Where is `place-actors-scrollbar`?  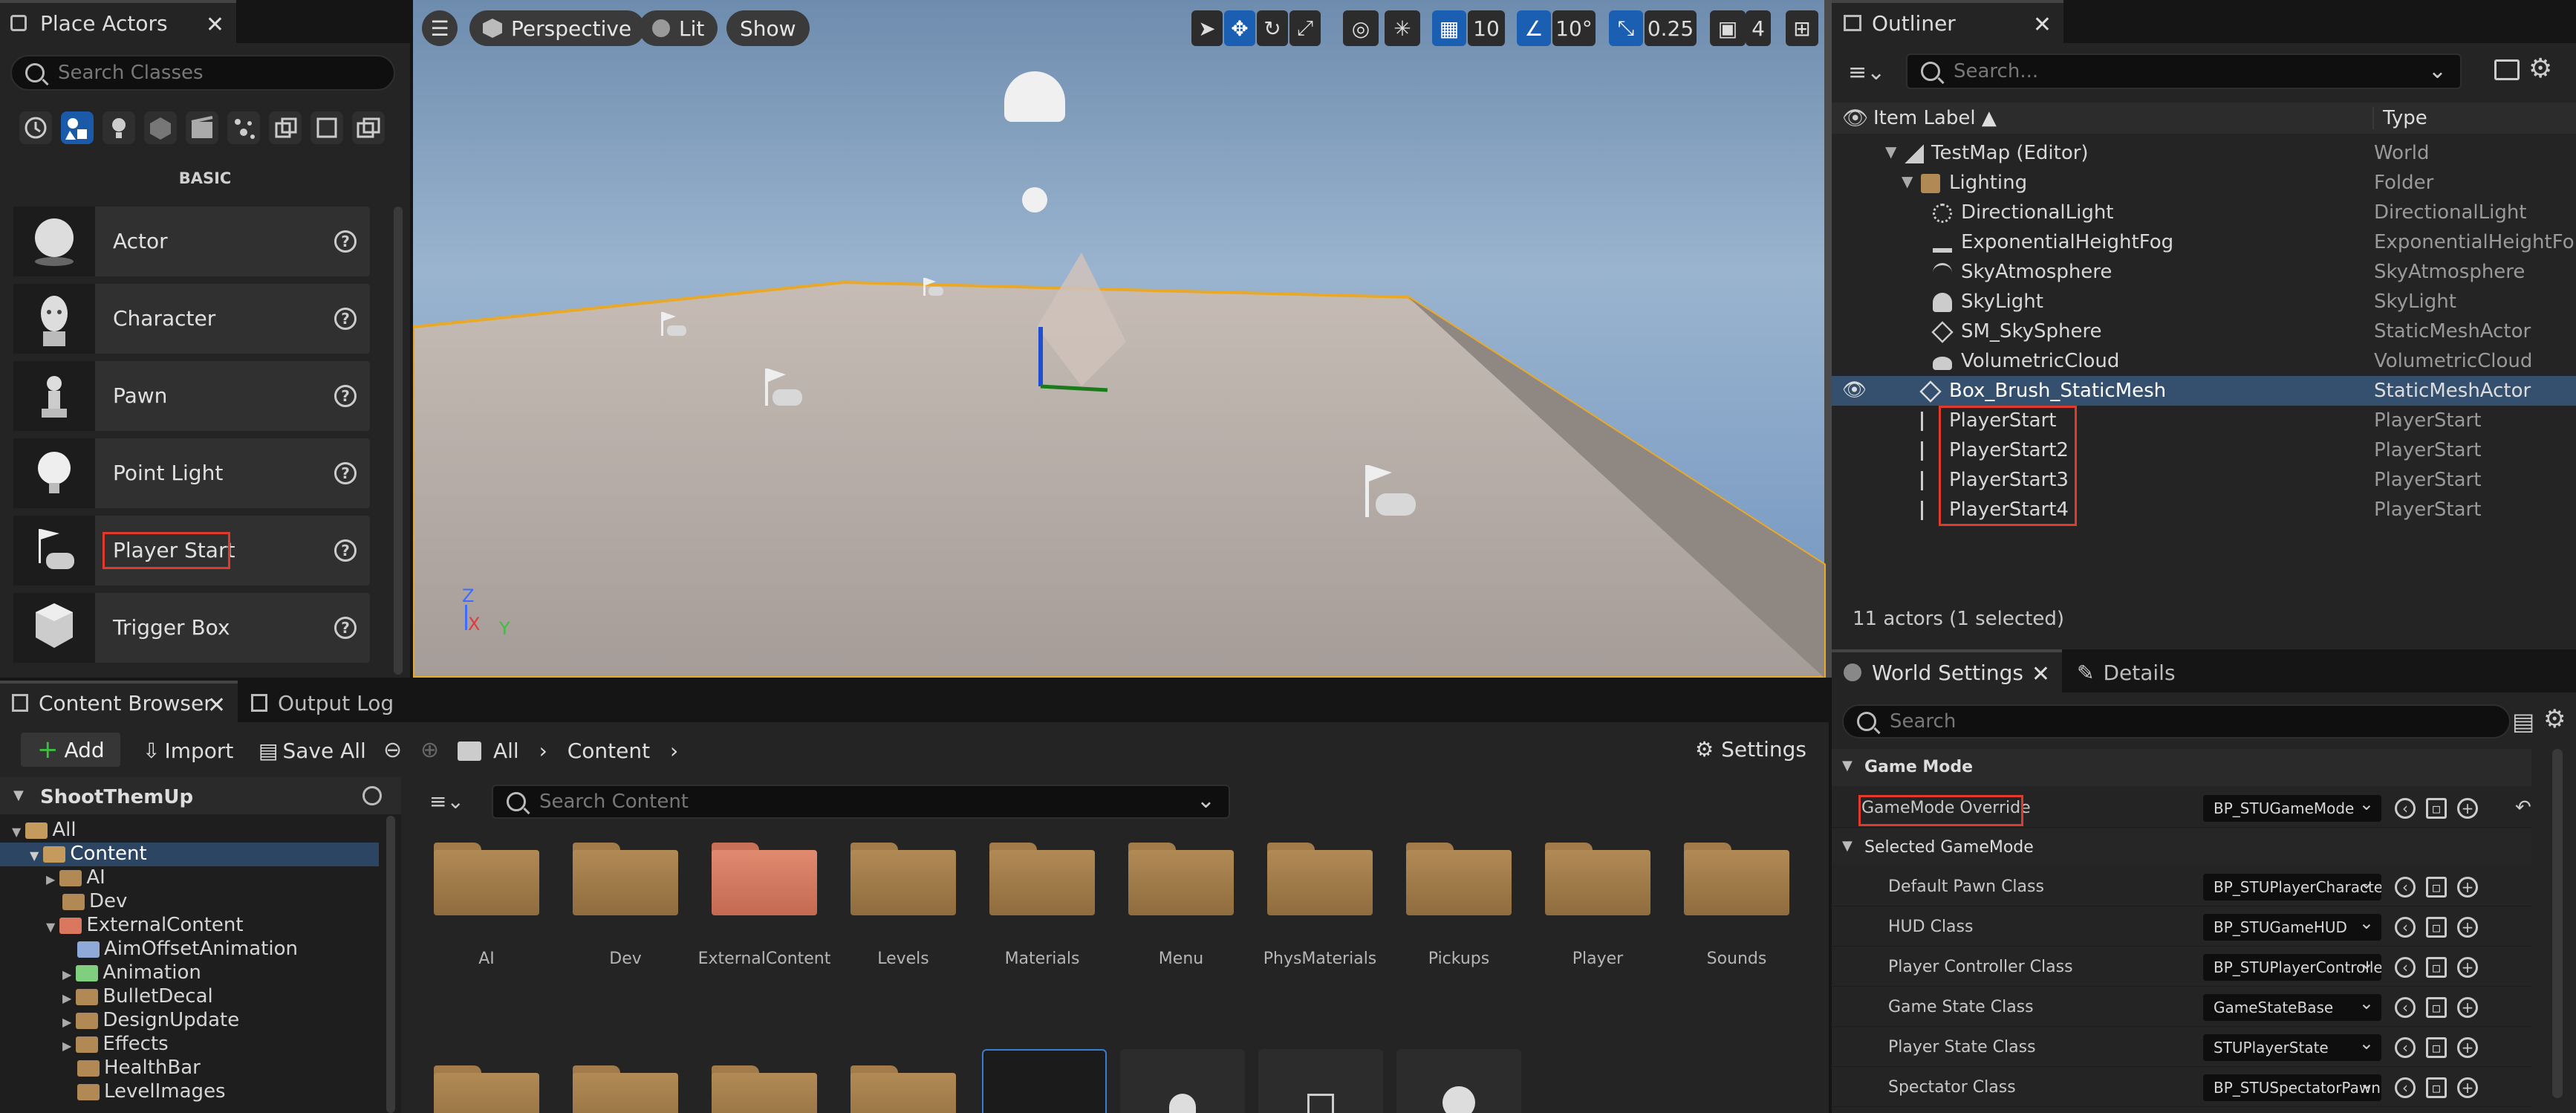 place-actors-scrollbar is located at coordinates (399, 441).